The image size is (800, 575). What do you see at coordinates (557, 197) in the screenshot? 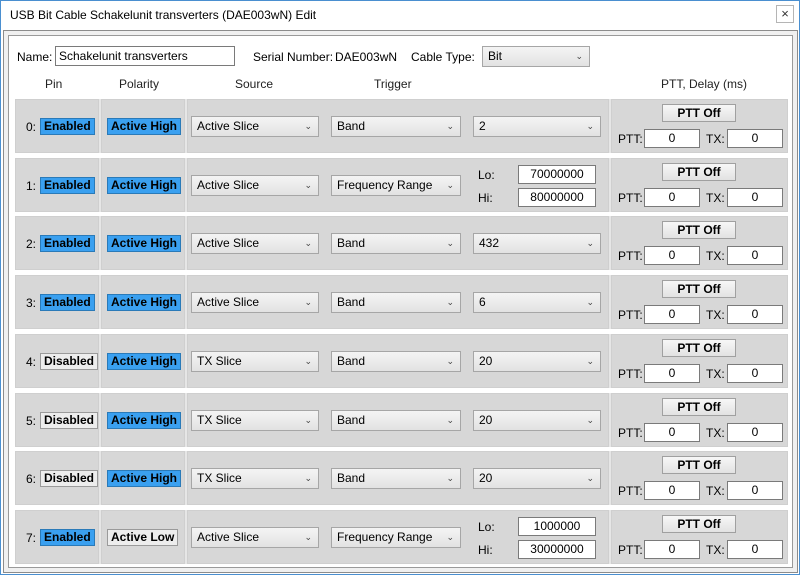
I see `hi-frequency-input: 80000000` at bounding box center [557, 197].